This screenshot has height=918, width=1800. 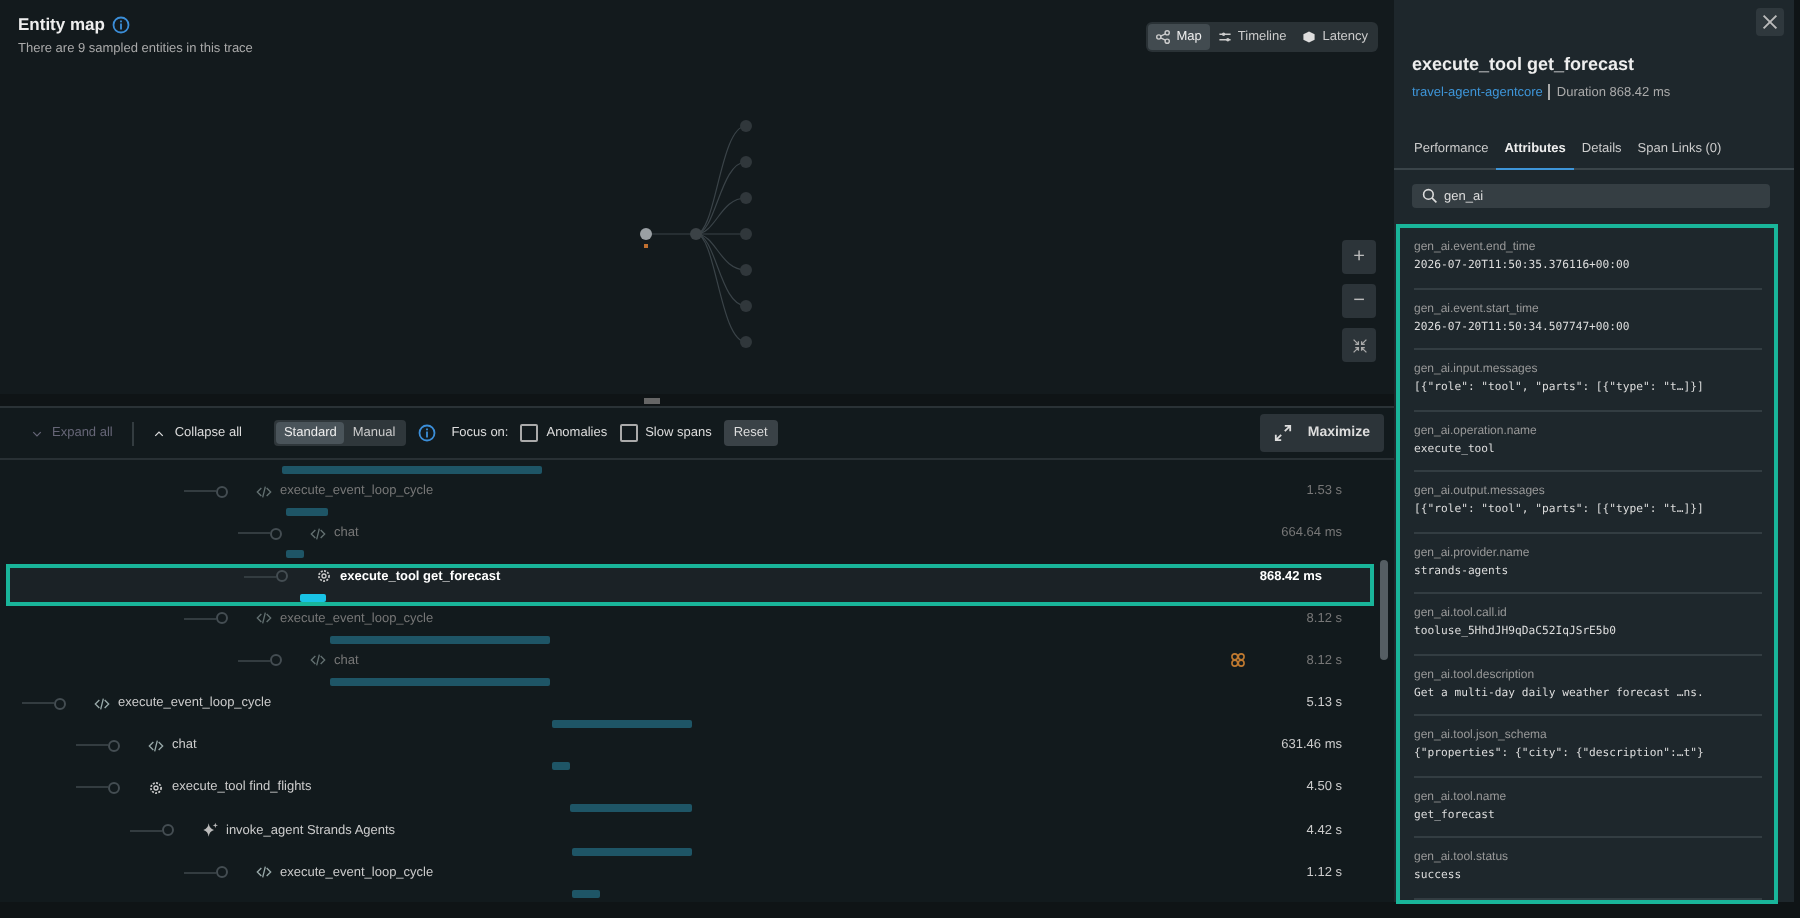 I want to click on fit-view-button, so click(x=1359, y=345).